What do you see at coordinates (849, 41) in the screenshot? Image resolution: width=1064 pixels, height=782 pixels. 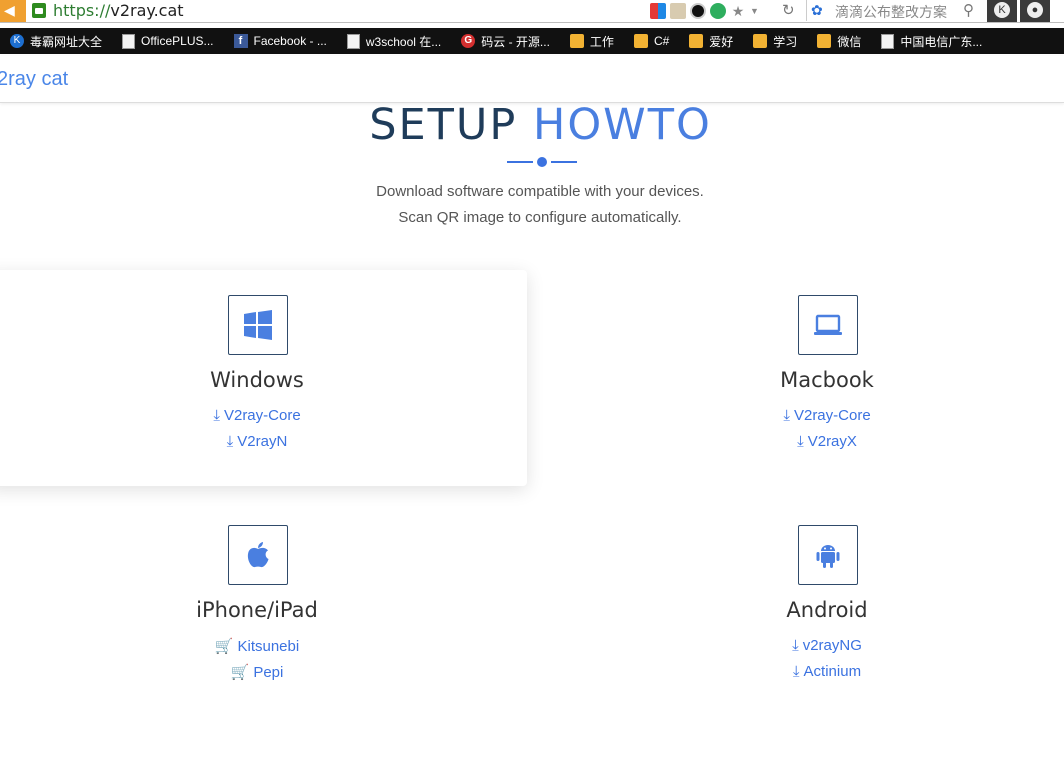 I see `bookmark-label: 微信` at bounding box center [849, 41].